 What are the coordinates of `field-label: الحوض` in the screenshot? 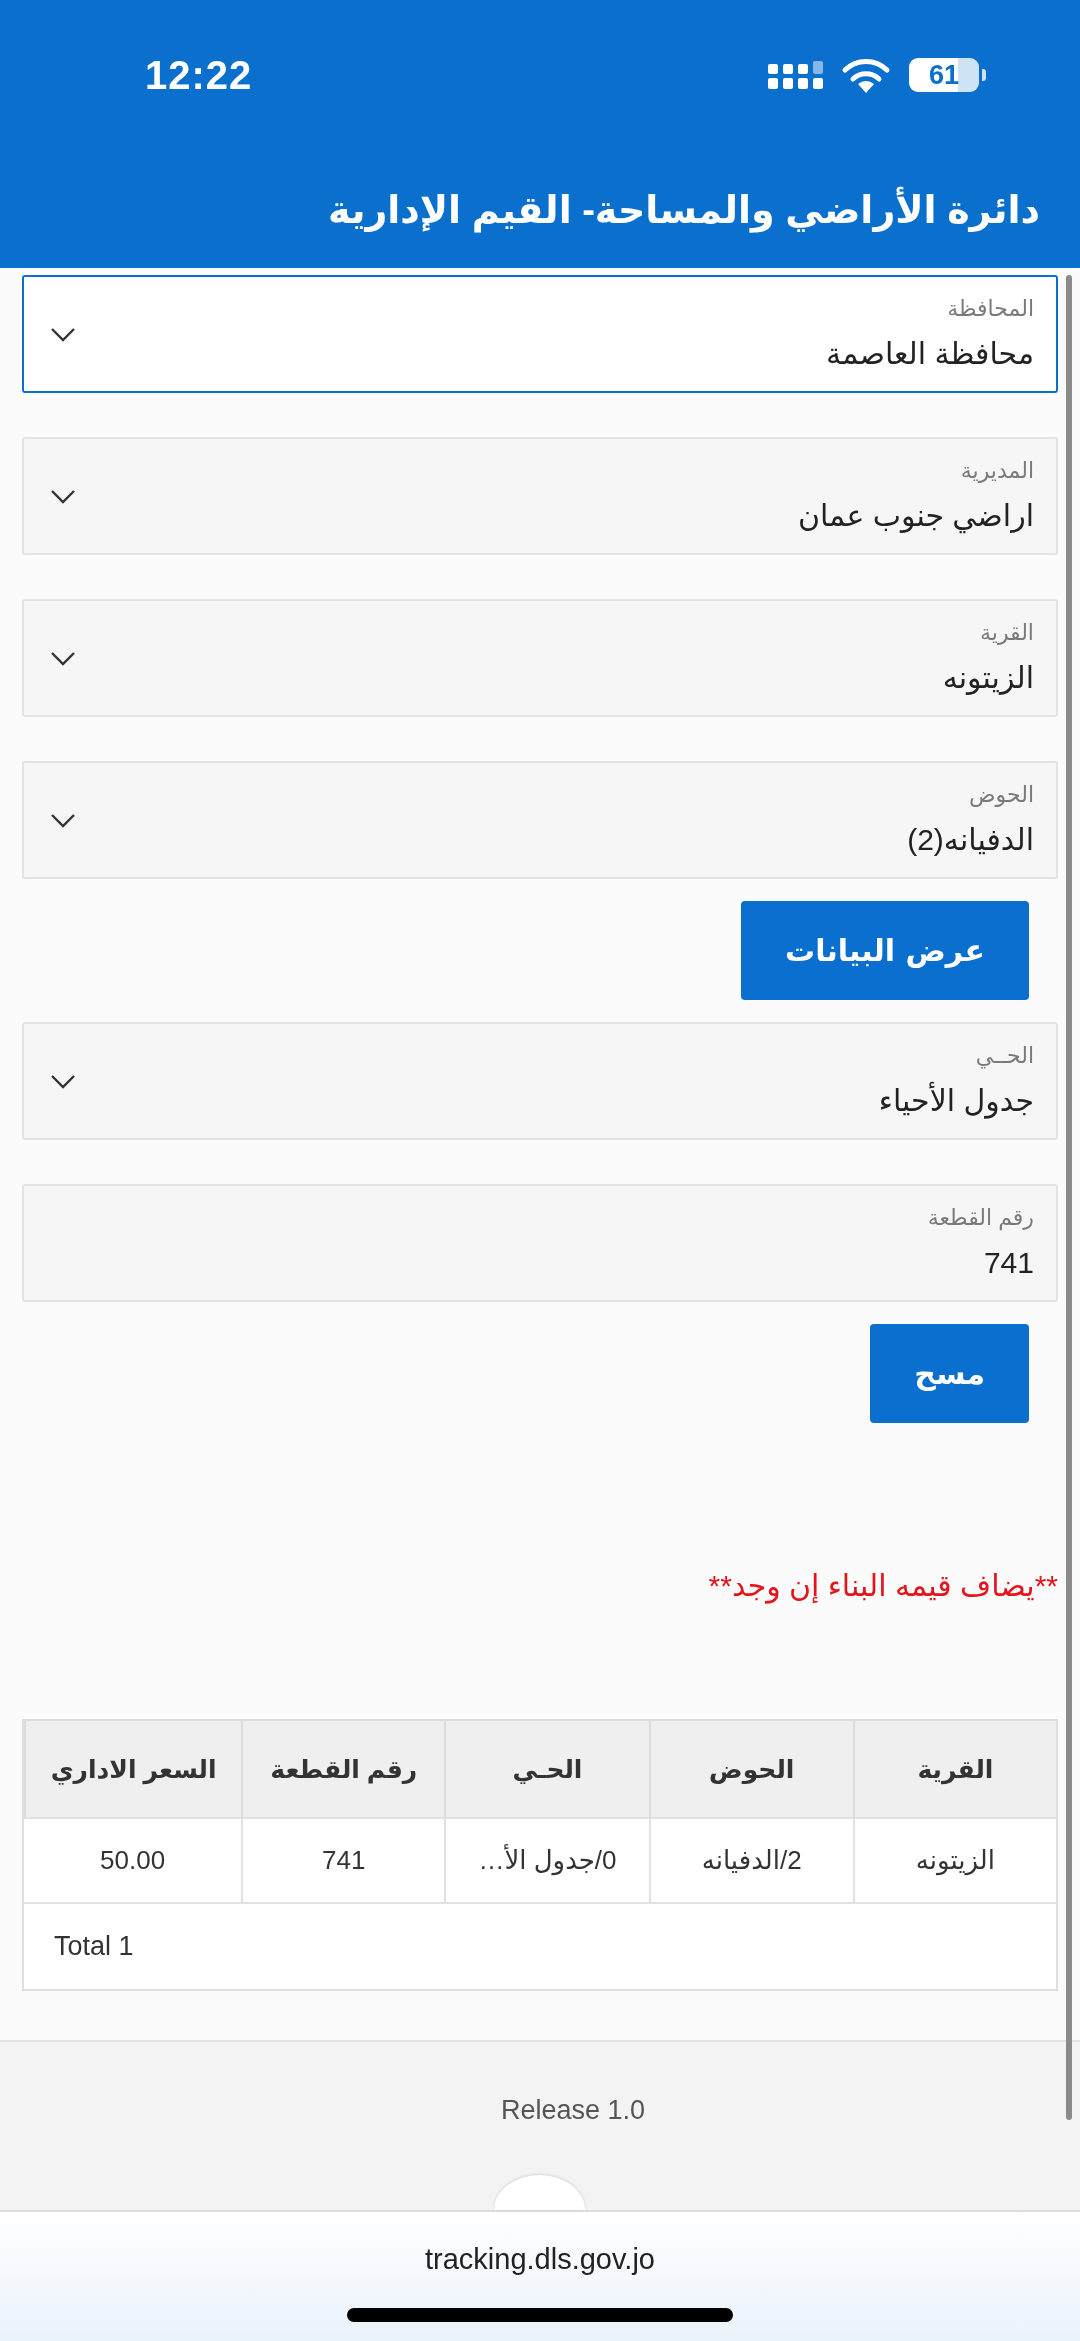 It's located at (1001, 795).